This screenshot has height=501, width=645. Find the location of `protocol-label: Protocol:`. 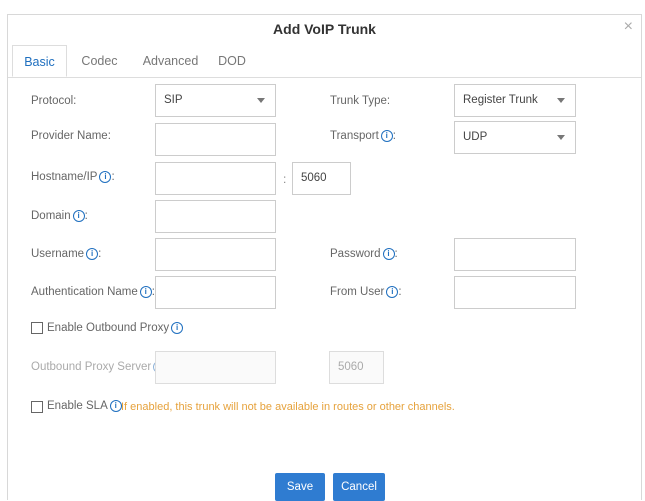

protocol-label: Protocol: is located at coordinates (54, 101).